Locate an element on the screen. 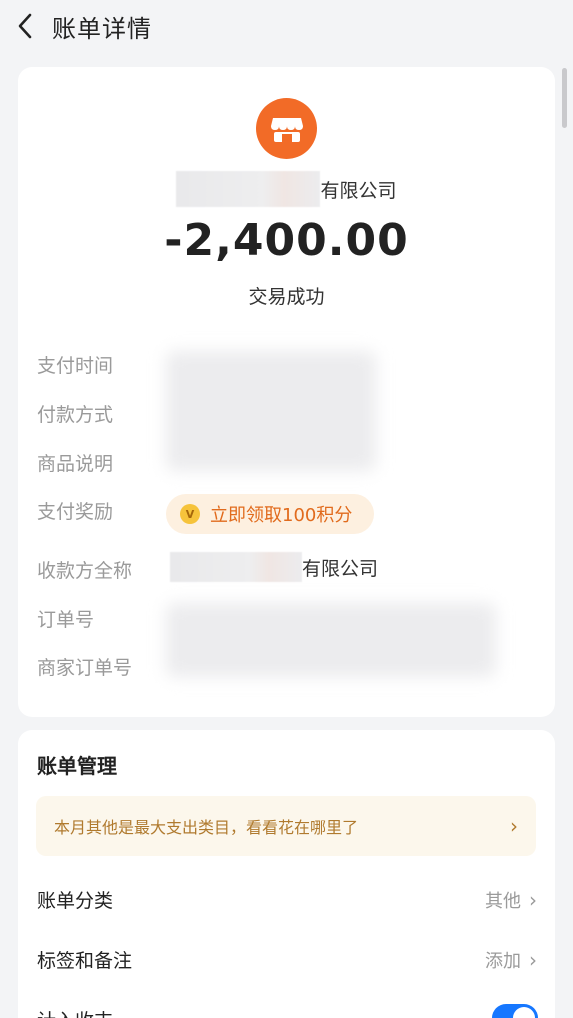 The width and height of the screenshot is (573, 1018). chevron-left-icon is located at coordinates (25, 26).